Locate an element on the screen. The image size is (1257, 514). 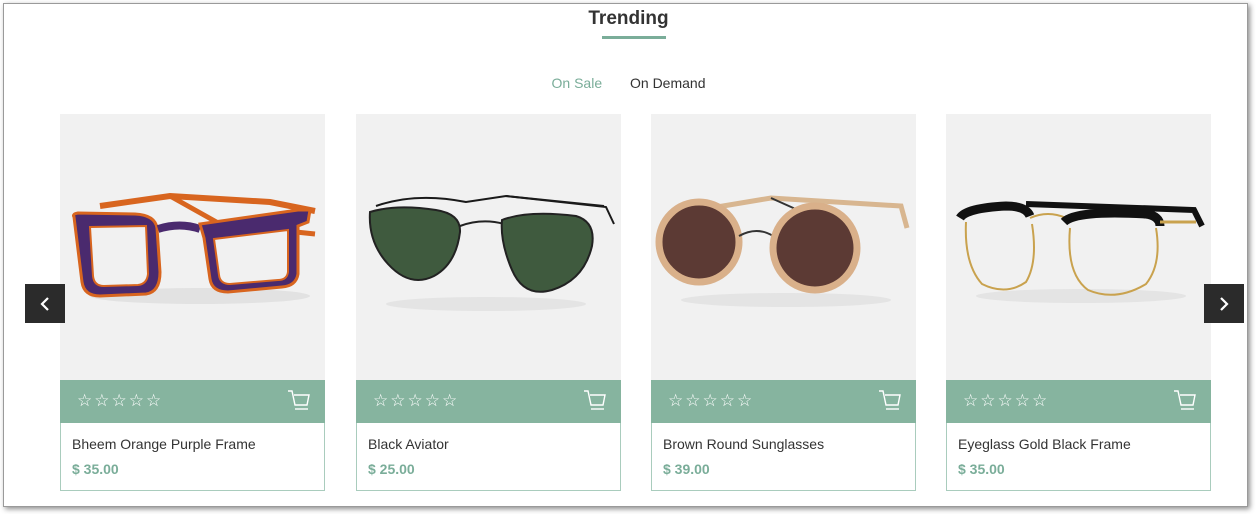
brown-round-sunglasses-icon is located at coordinates (782, 251).